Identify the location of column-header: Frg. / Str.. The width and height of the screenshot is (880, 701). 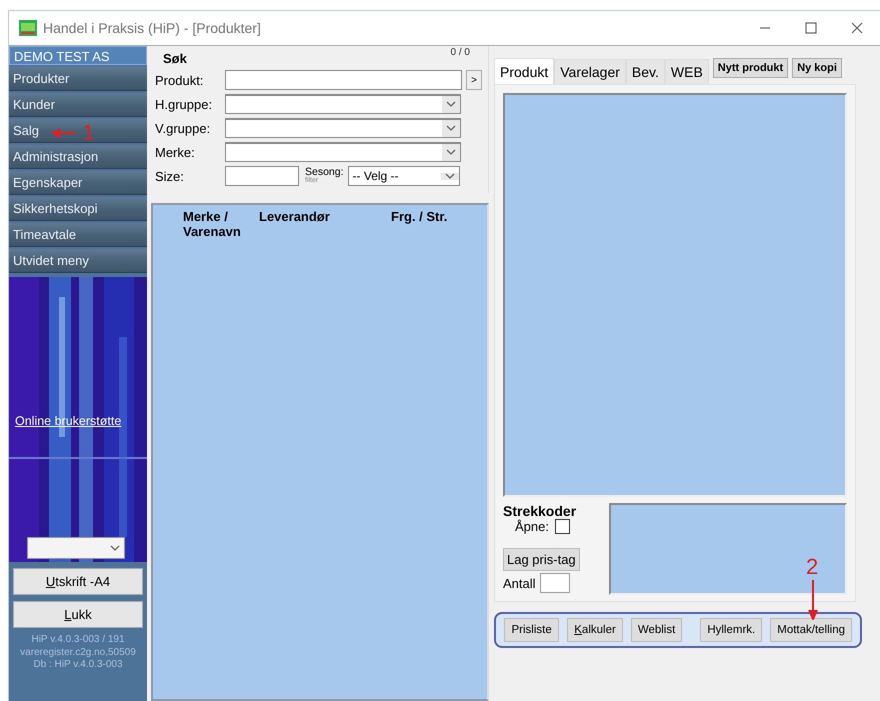
(419, 216).